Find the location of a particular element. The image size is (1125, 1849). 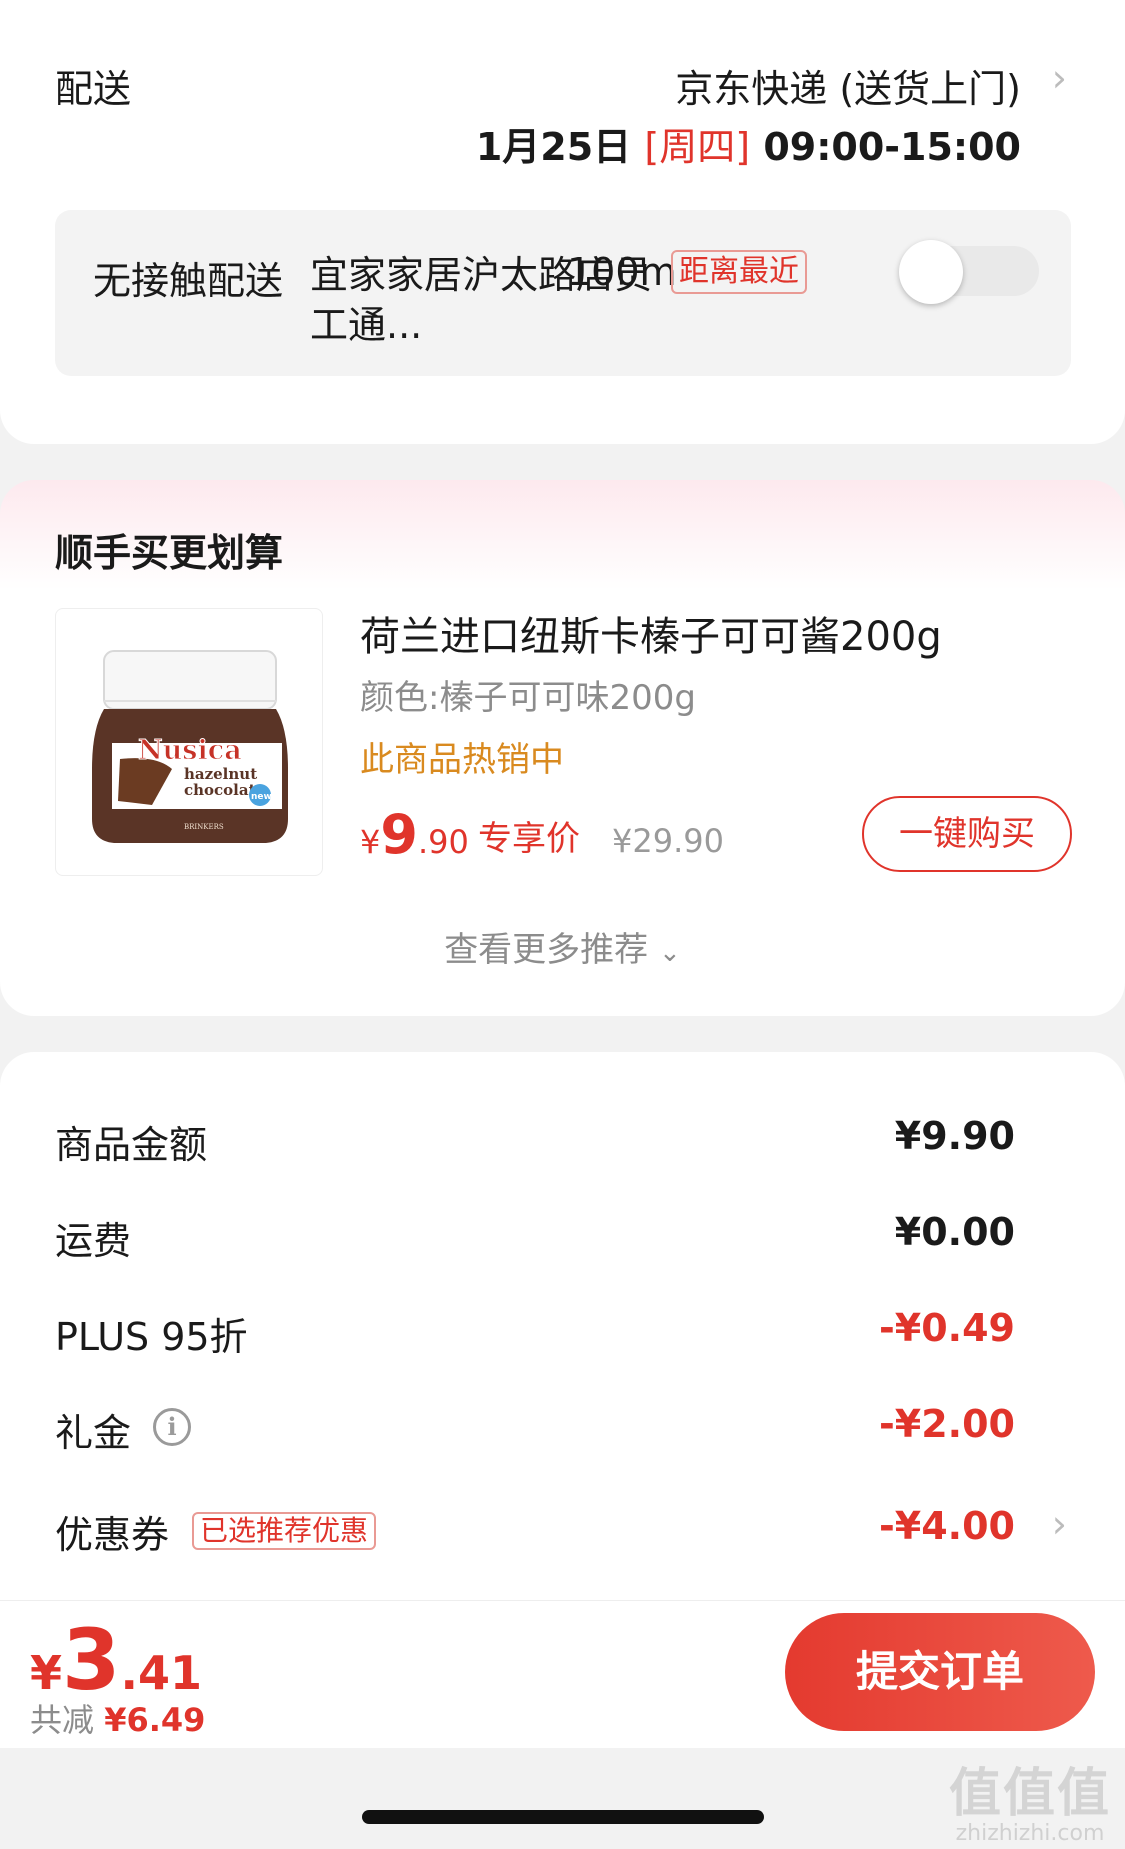

one-click-buy-button: 一键购买 is located at coordinates (967, 834).